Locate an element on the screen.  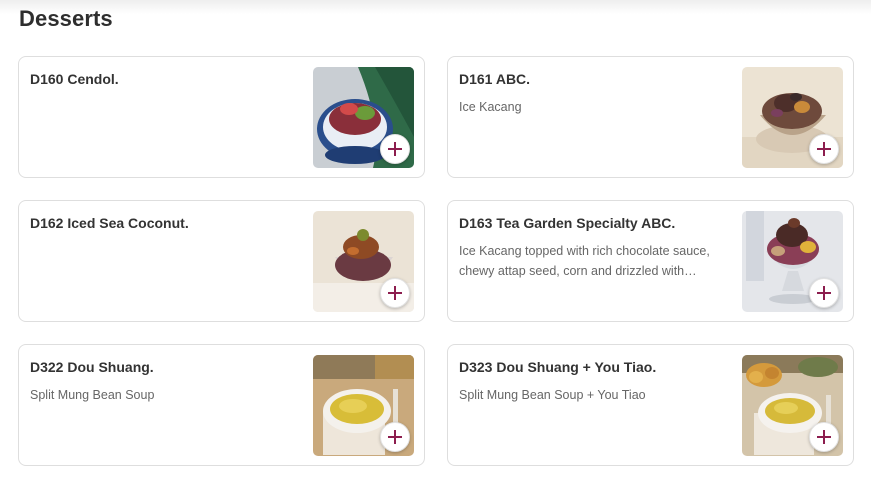
item-name: D160 Cendol. is located at coordinates (74, 79).